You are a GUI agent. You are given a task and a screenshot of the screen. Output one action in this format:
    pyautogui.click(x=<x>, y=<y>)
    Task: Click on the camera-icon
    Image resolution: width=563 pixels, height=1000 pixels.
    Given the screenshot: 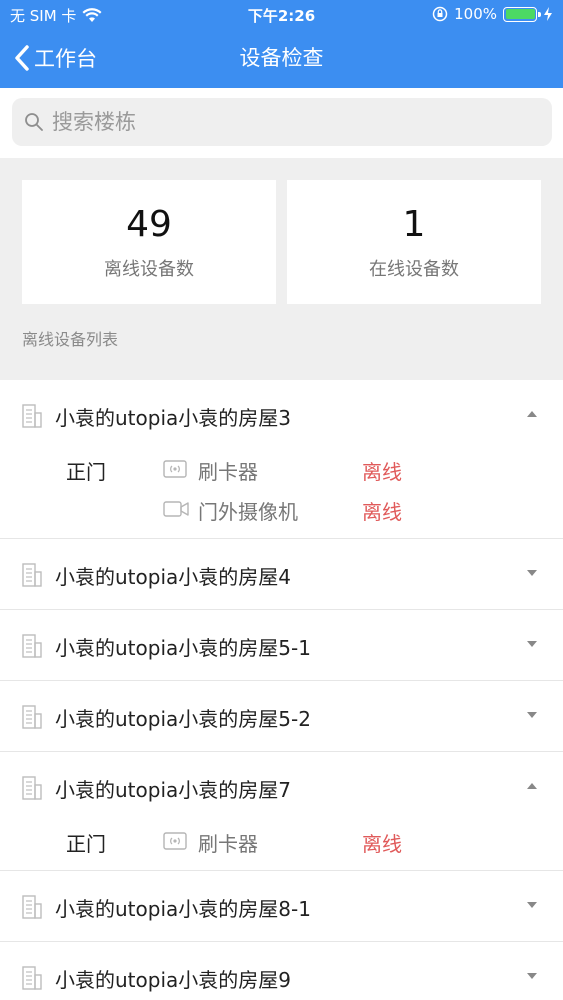 What is the action you would take?
    pyautogui.click(x=176, y=511)
    